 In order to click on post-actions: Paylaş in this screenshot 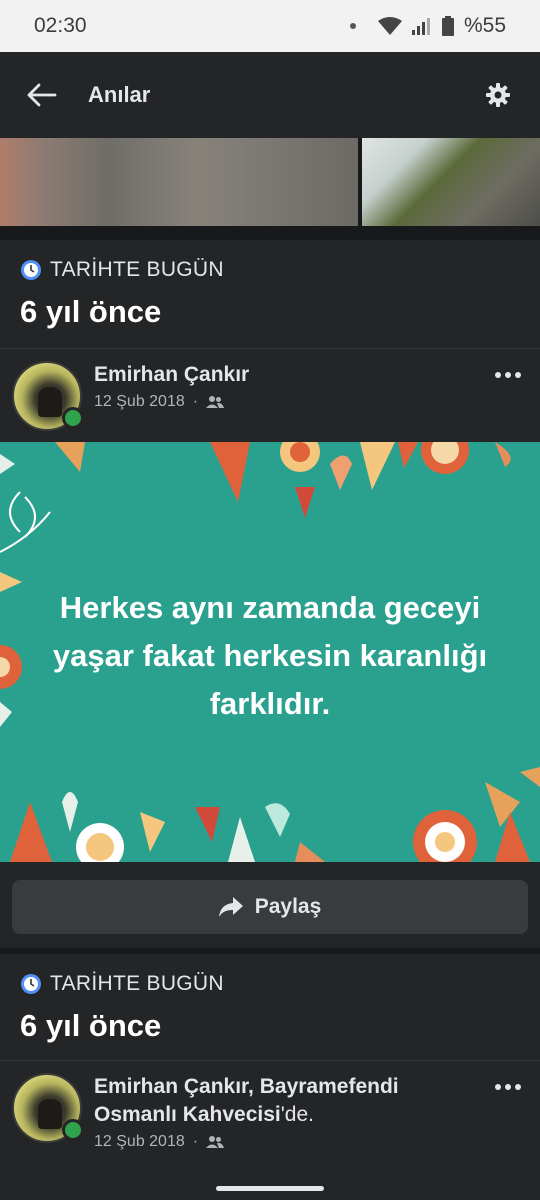, I will do `click(270, 905)`.